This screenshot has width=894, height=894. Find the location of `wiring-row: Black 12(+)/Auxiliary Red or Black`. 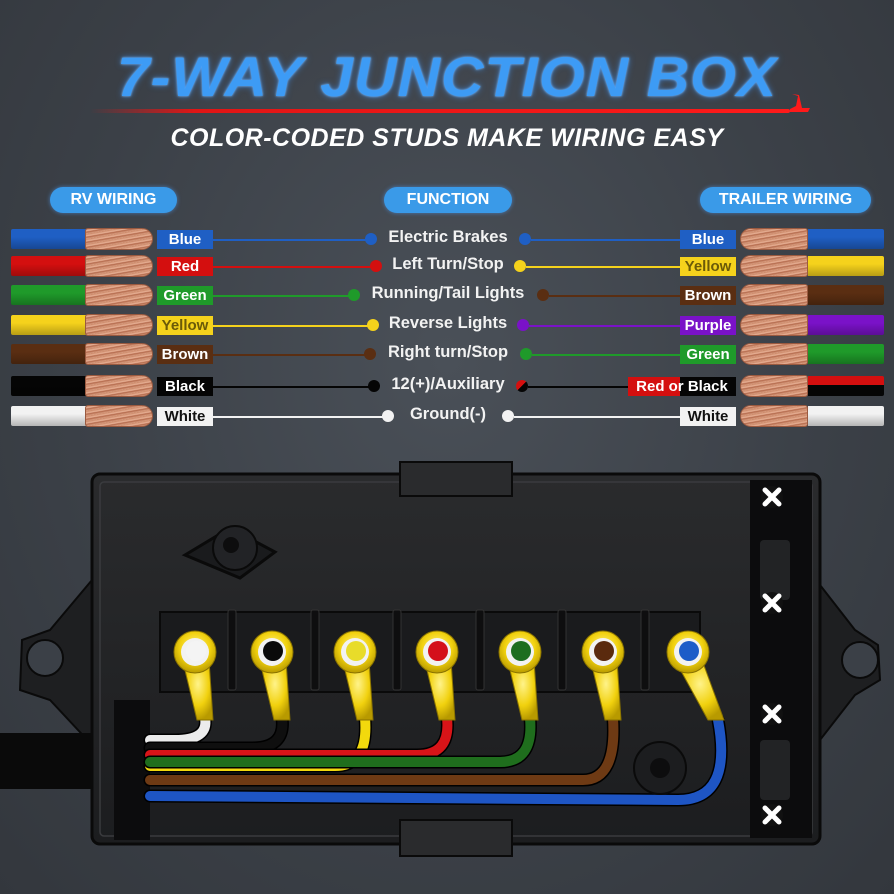

wiring-row: Black 12(+)/Auxiliary Red or Black is located at coordinates (447, 386).